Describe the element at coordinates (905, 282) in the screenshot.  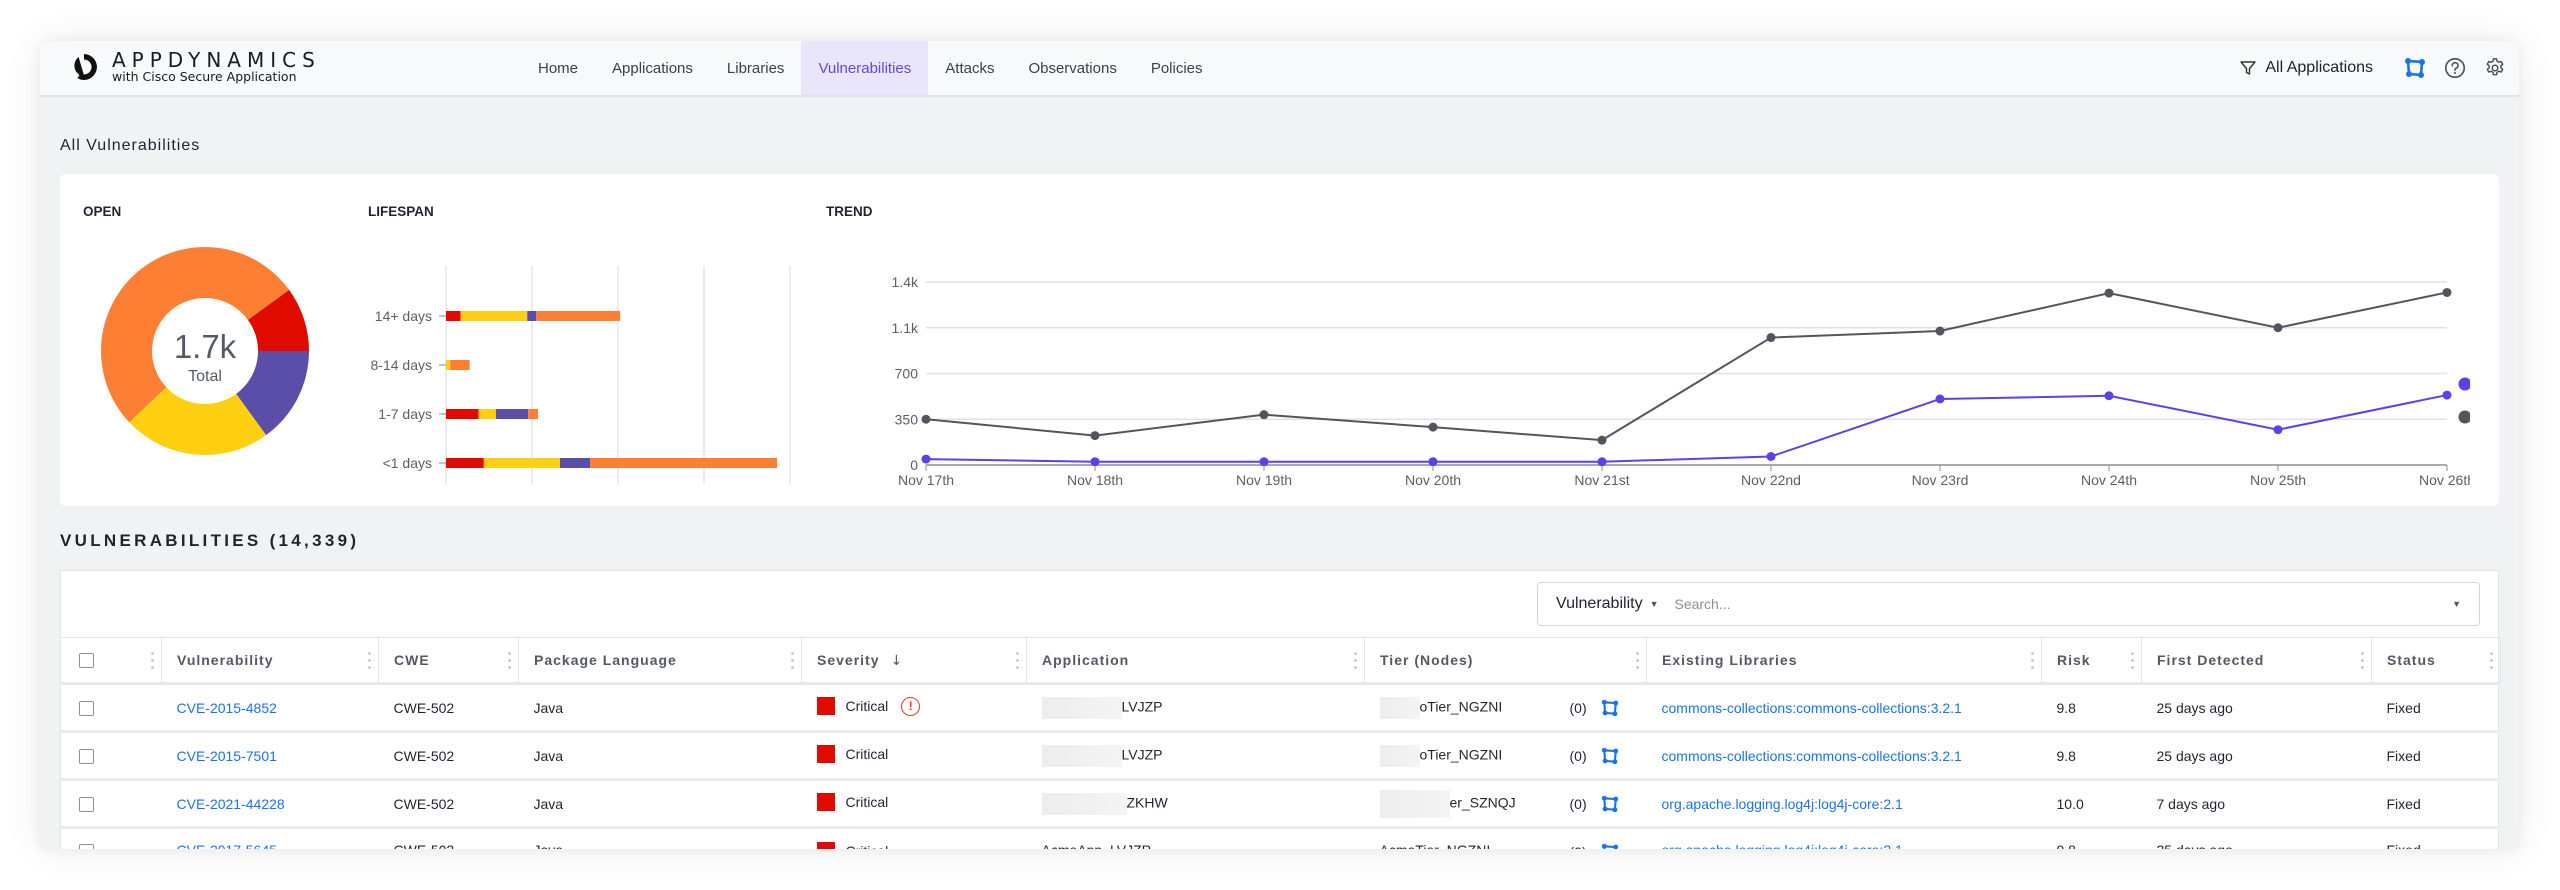
I see `y-tick-label: 1.4k` at that location.